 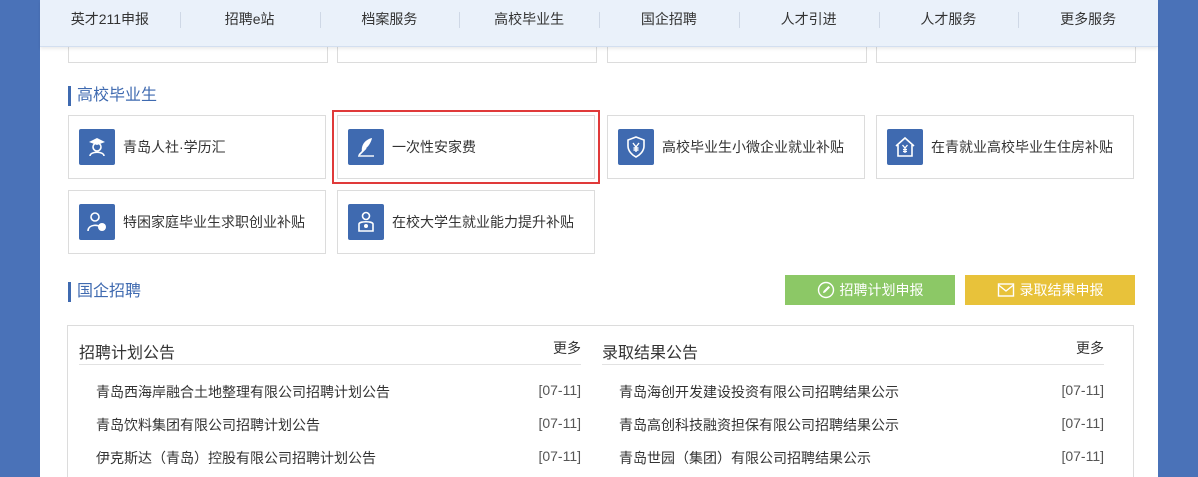 I want to click on service-card-housing-subsidy: 在青就业高校毕业生住房补贴, so click(x=1005, y=147).